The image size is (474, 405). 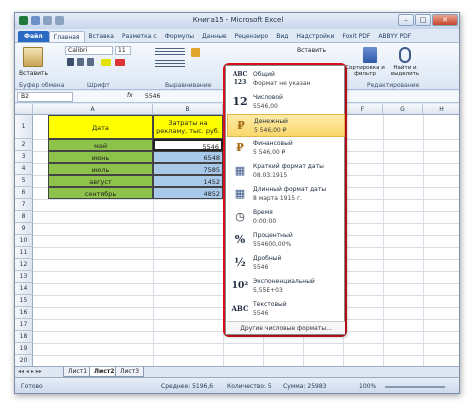 I want to click on name-box: B2, so click(x=45, y=97).